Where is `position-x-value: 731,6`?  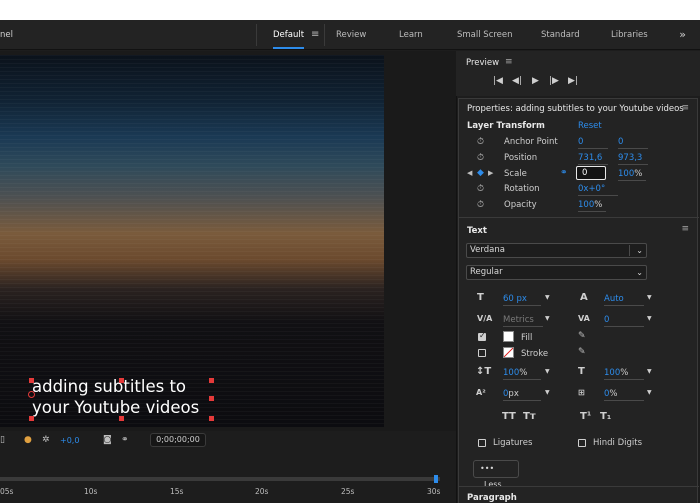
position-x-value: 731,6 is located at coordinates (593, 159).